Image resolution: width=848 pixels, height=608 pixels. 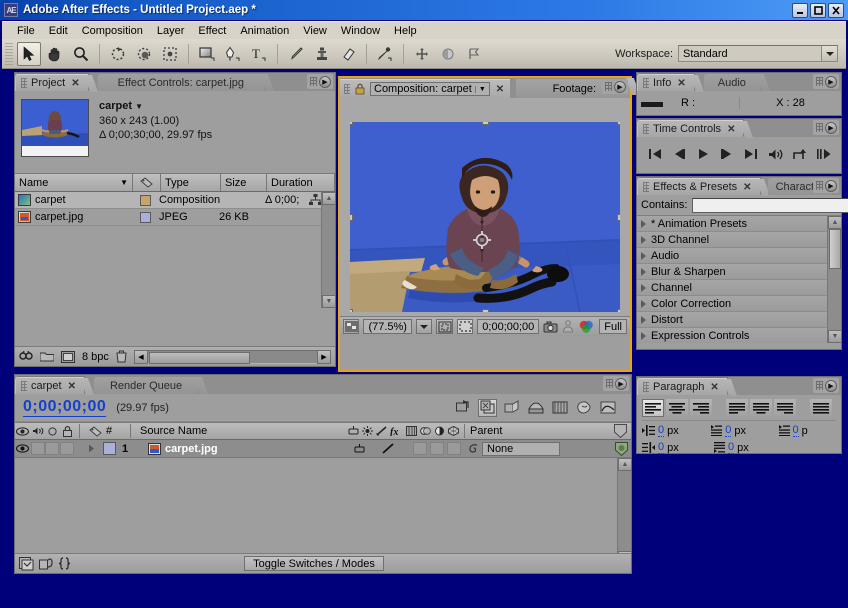 What do you see at coordinates (175, 217) in the screenshot?
I see `table-row: carpet.jpg JPEG 26 KB` at bounding box center [175, 217].